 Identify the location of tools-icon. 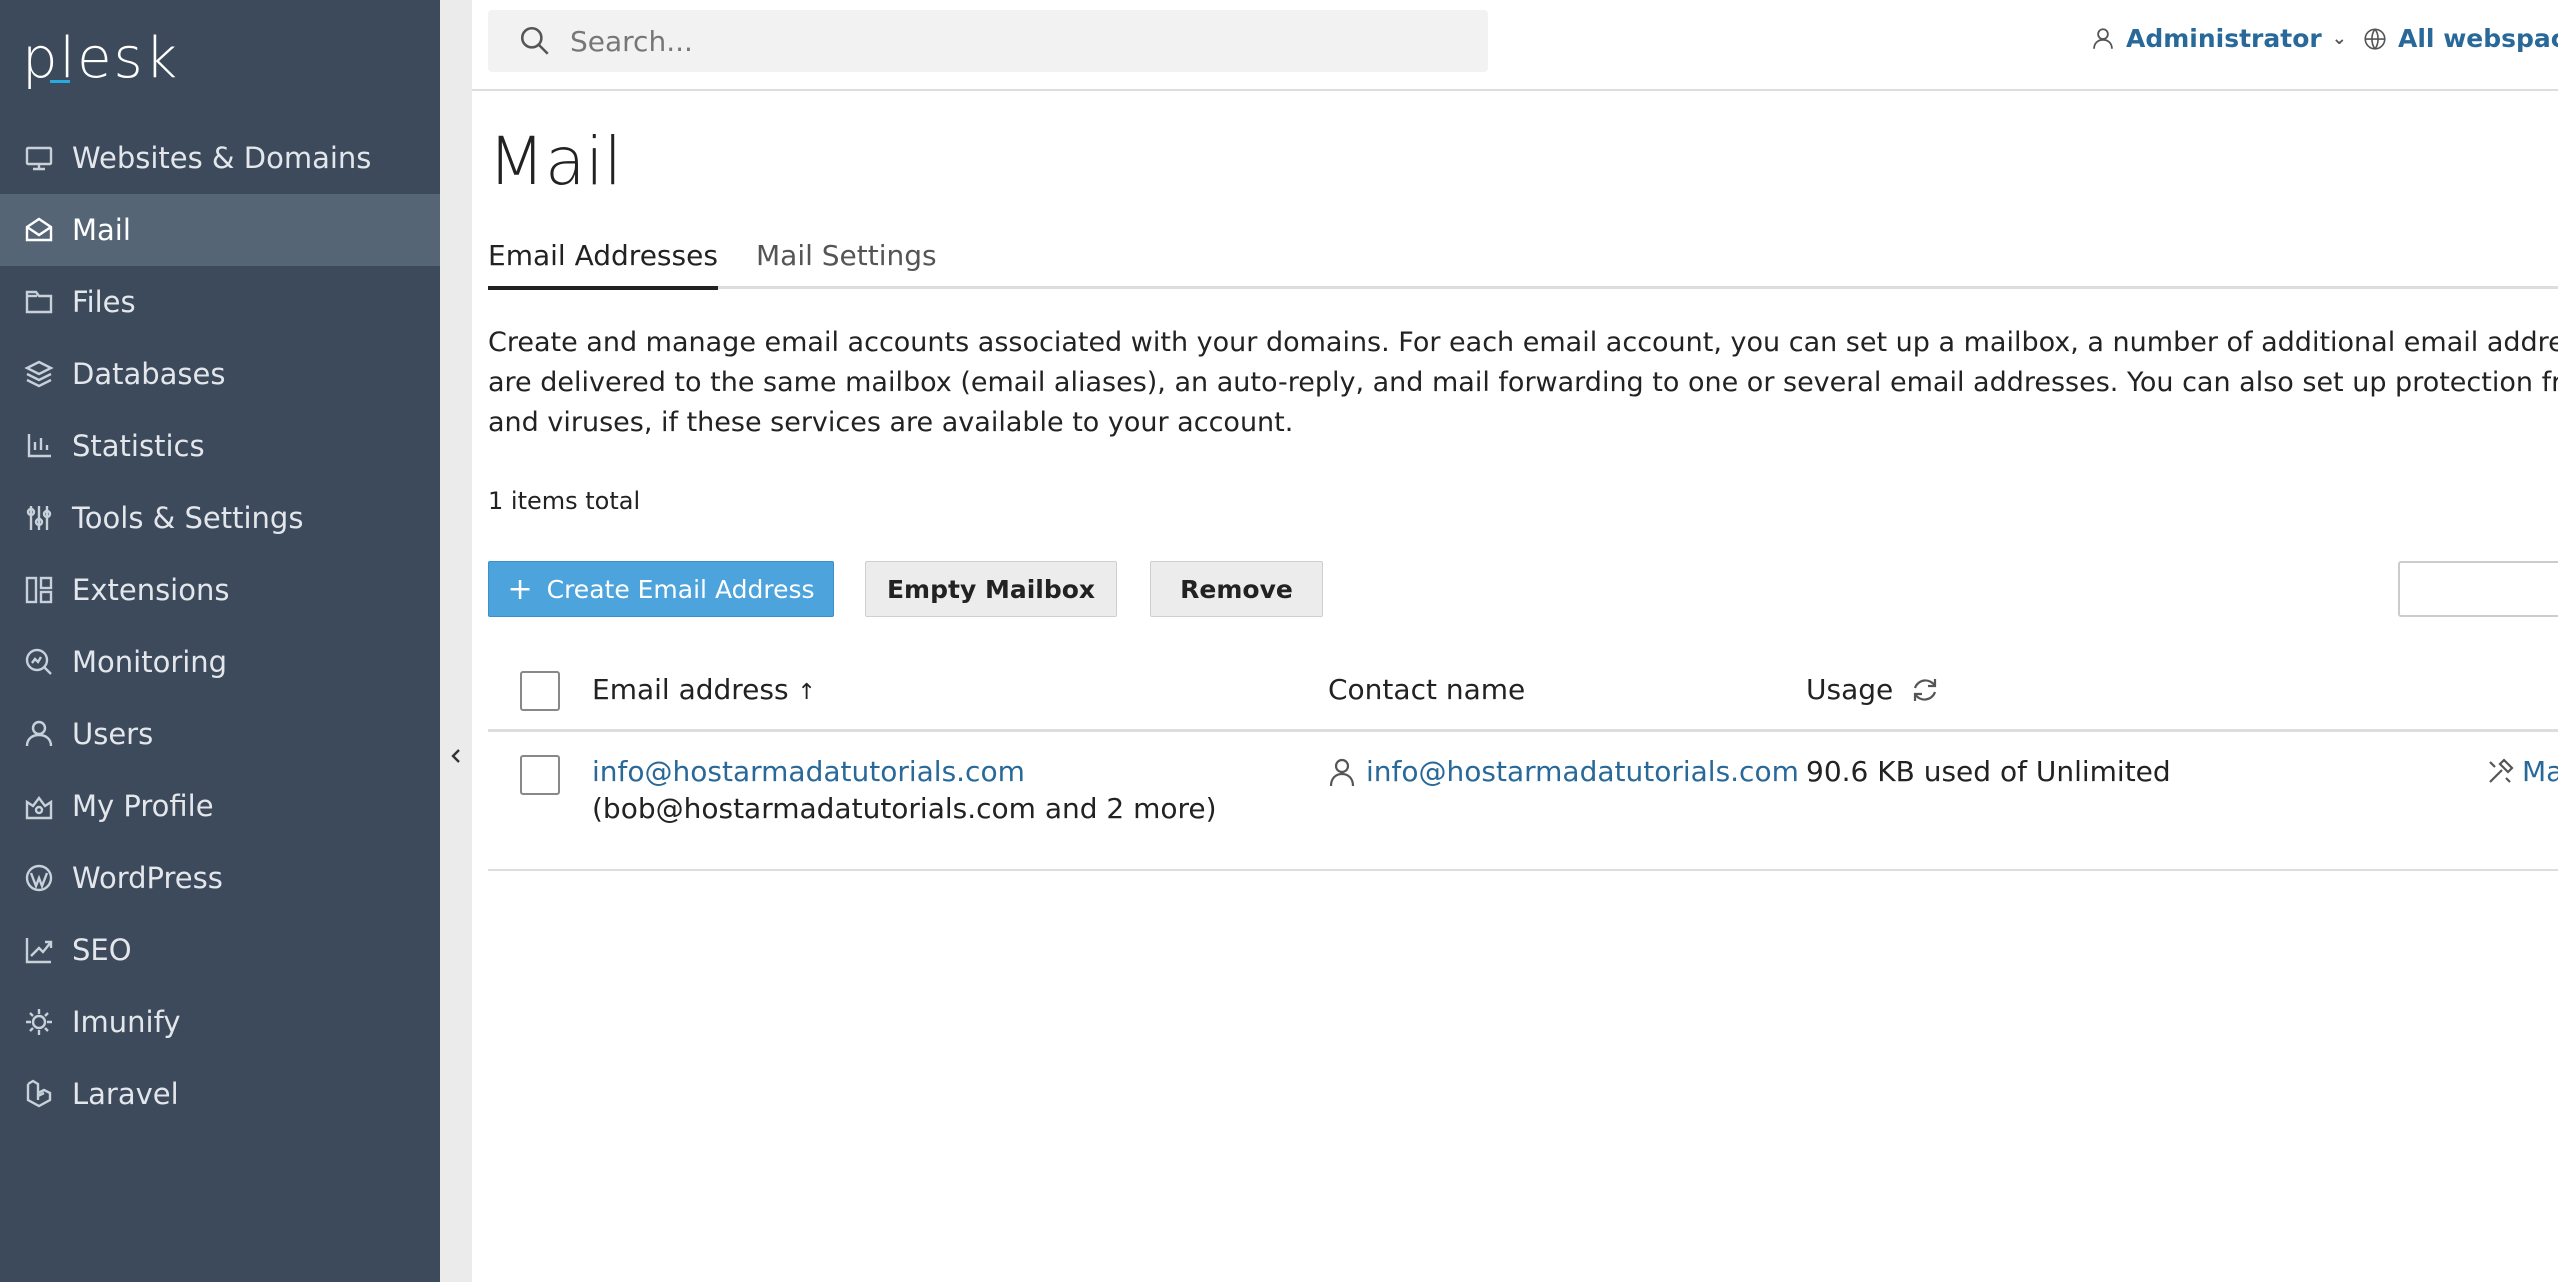
(2500, 771).